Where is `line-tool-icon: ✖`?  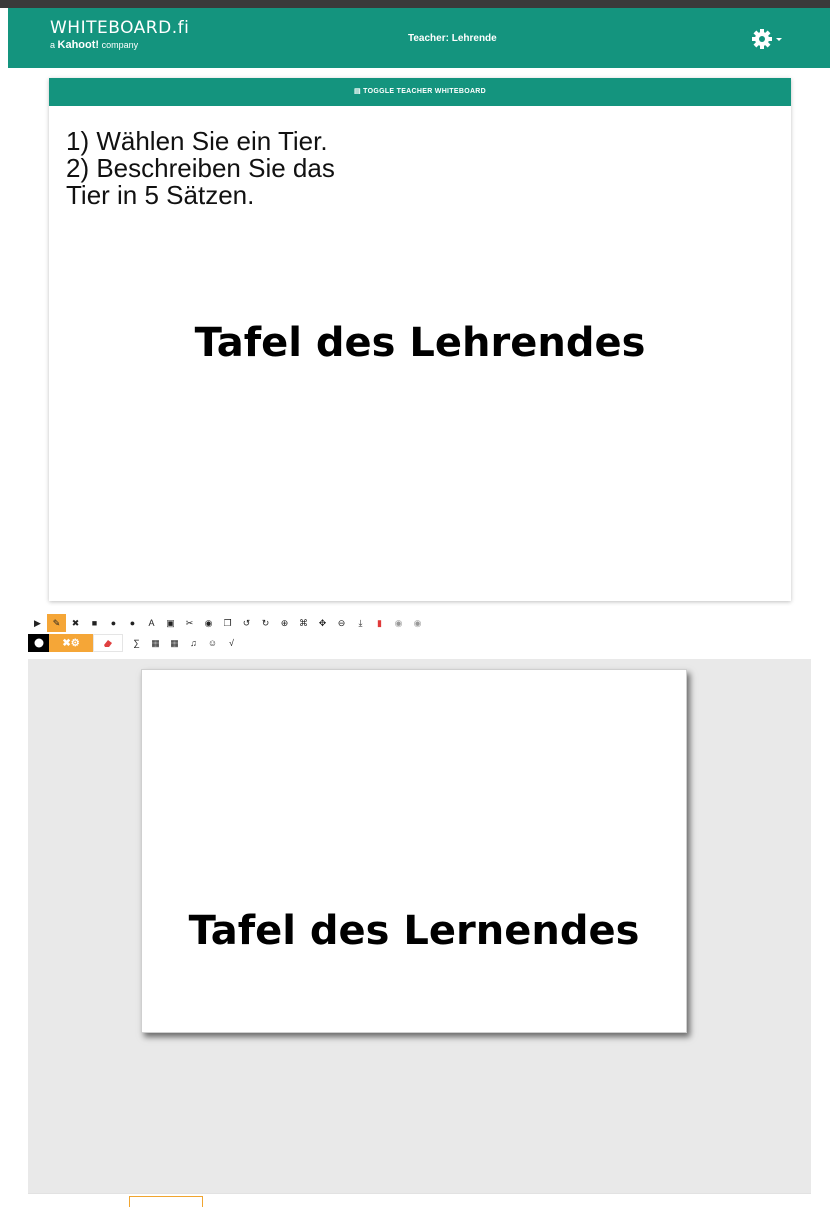 line-tool-icon: ✖ is located at coordinates (75, 623).